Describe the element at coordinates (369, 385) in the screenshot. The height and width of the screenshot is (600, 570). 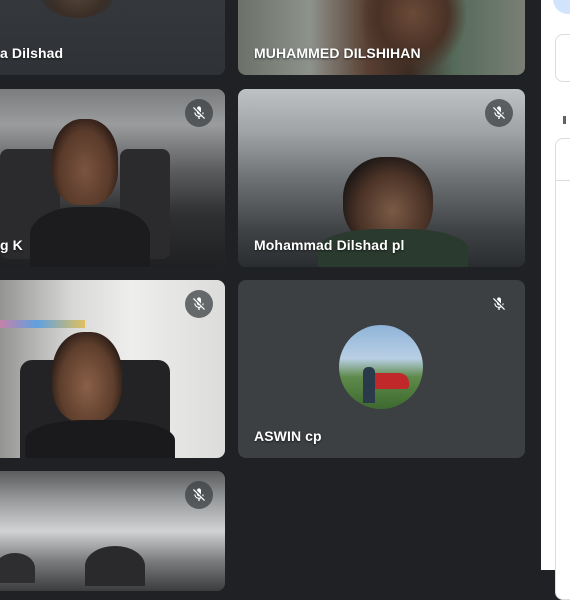
I see `avatar-person` at that location.